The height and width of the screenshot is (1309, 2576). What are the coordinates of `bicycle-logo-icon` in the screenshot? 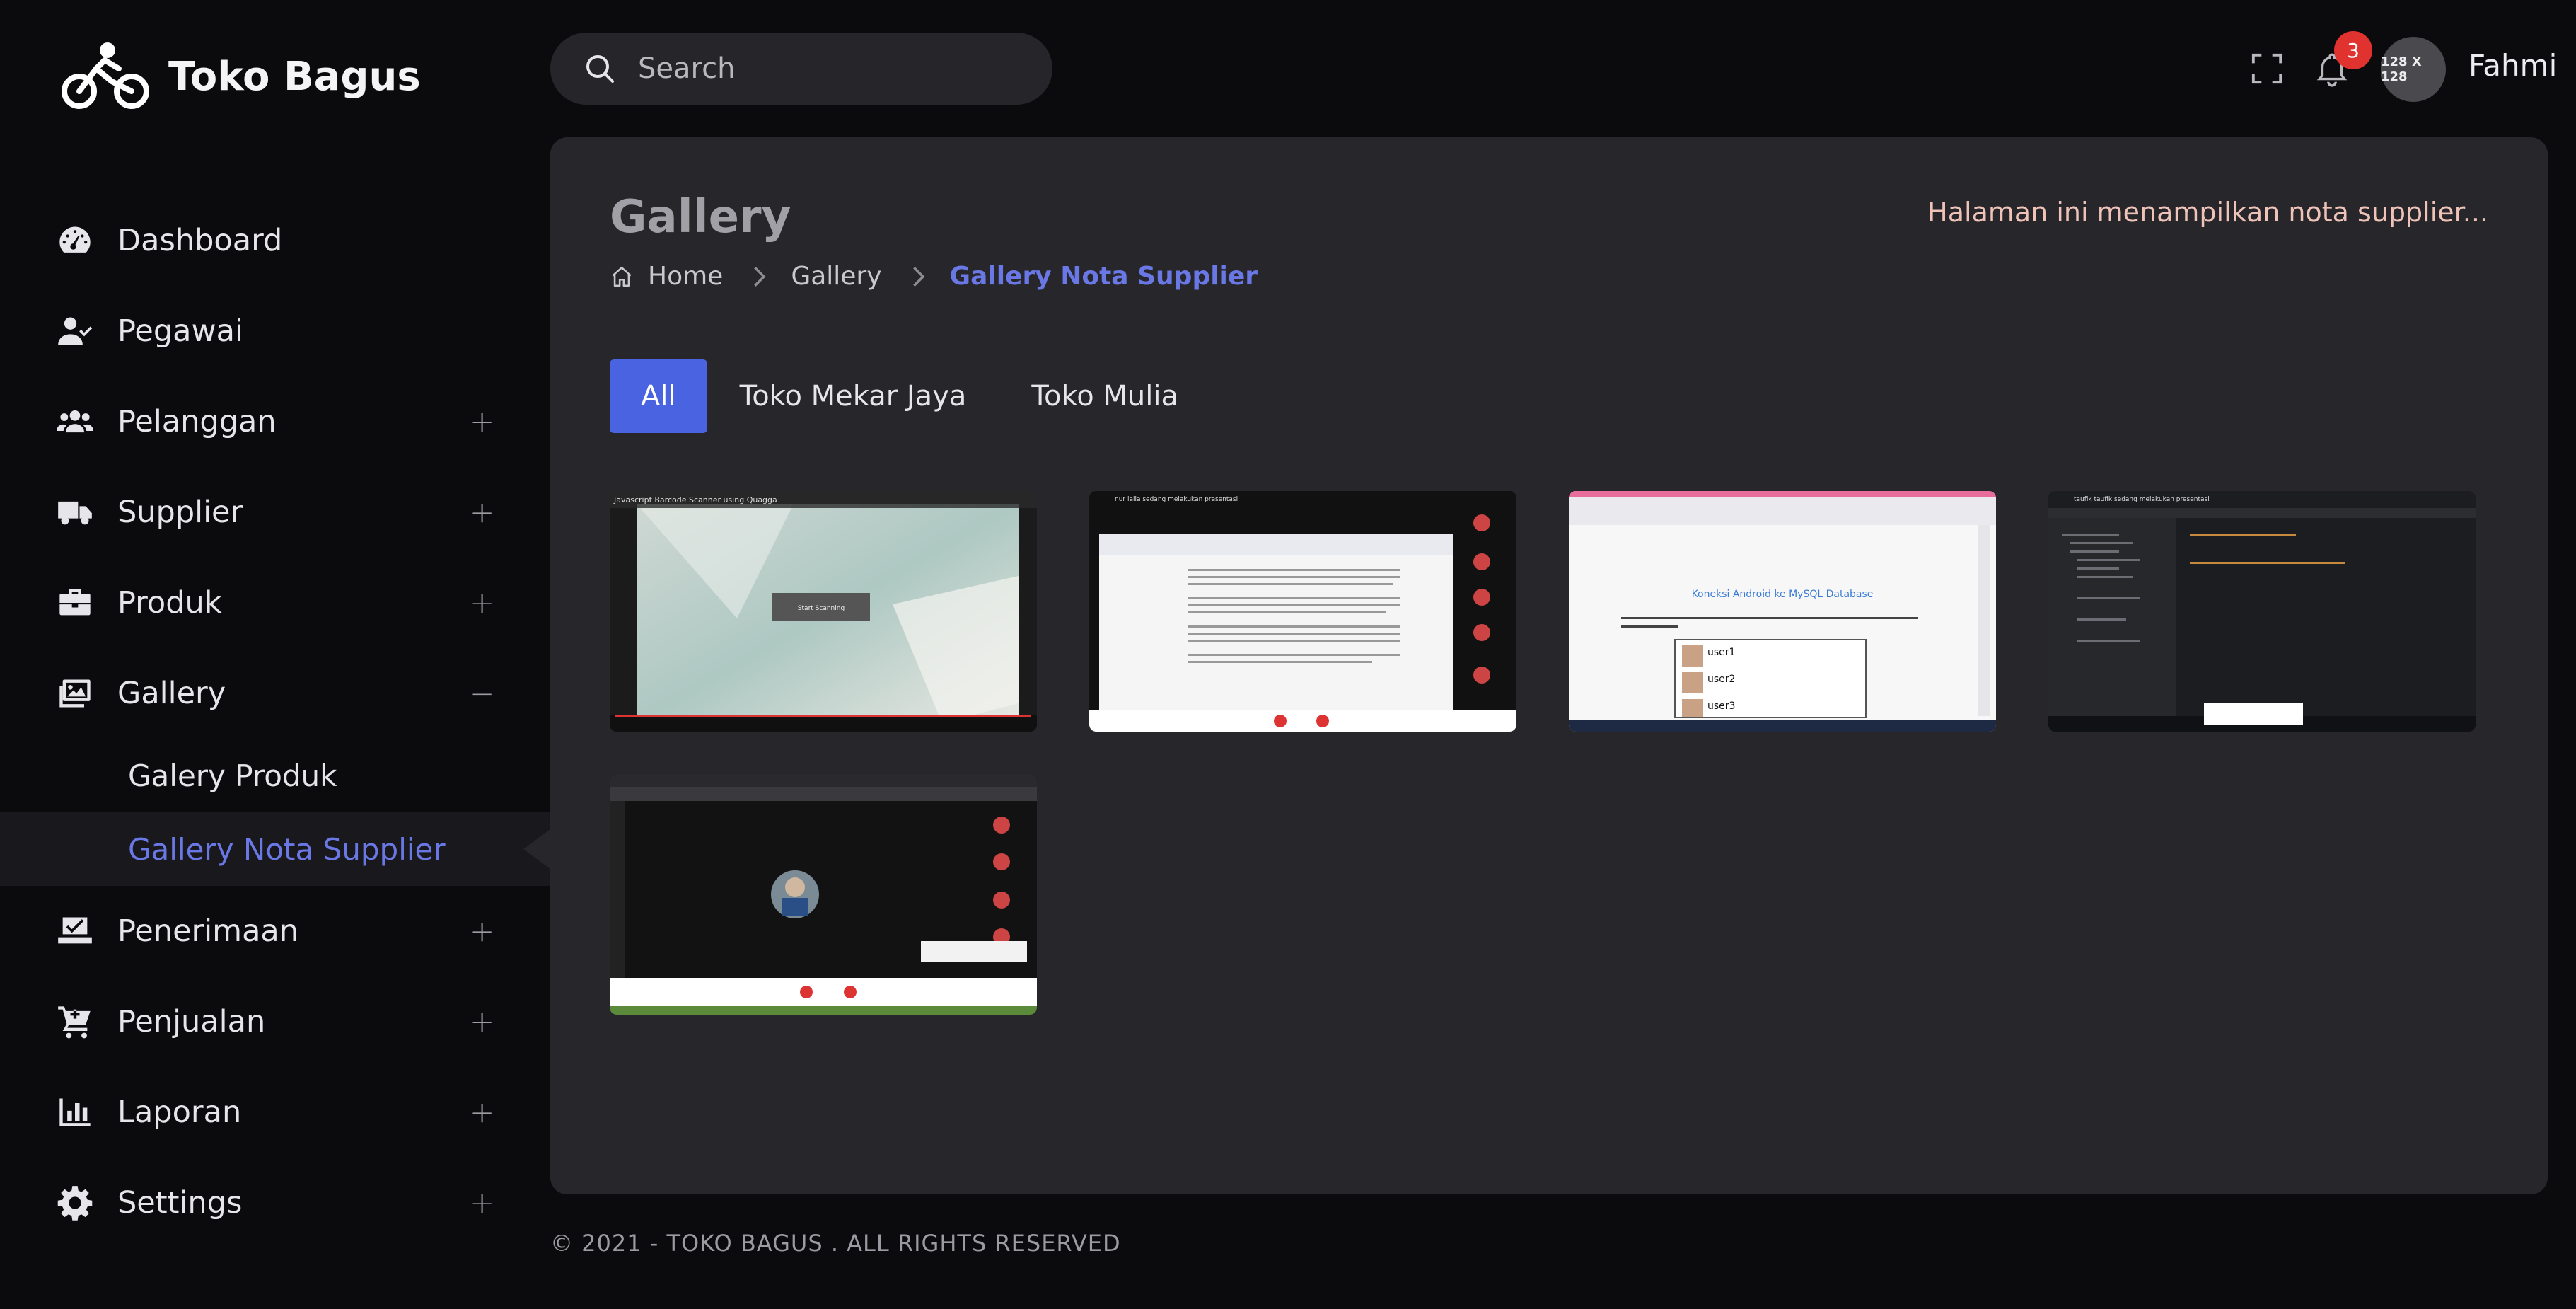 It's located at (105, 75).